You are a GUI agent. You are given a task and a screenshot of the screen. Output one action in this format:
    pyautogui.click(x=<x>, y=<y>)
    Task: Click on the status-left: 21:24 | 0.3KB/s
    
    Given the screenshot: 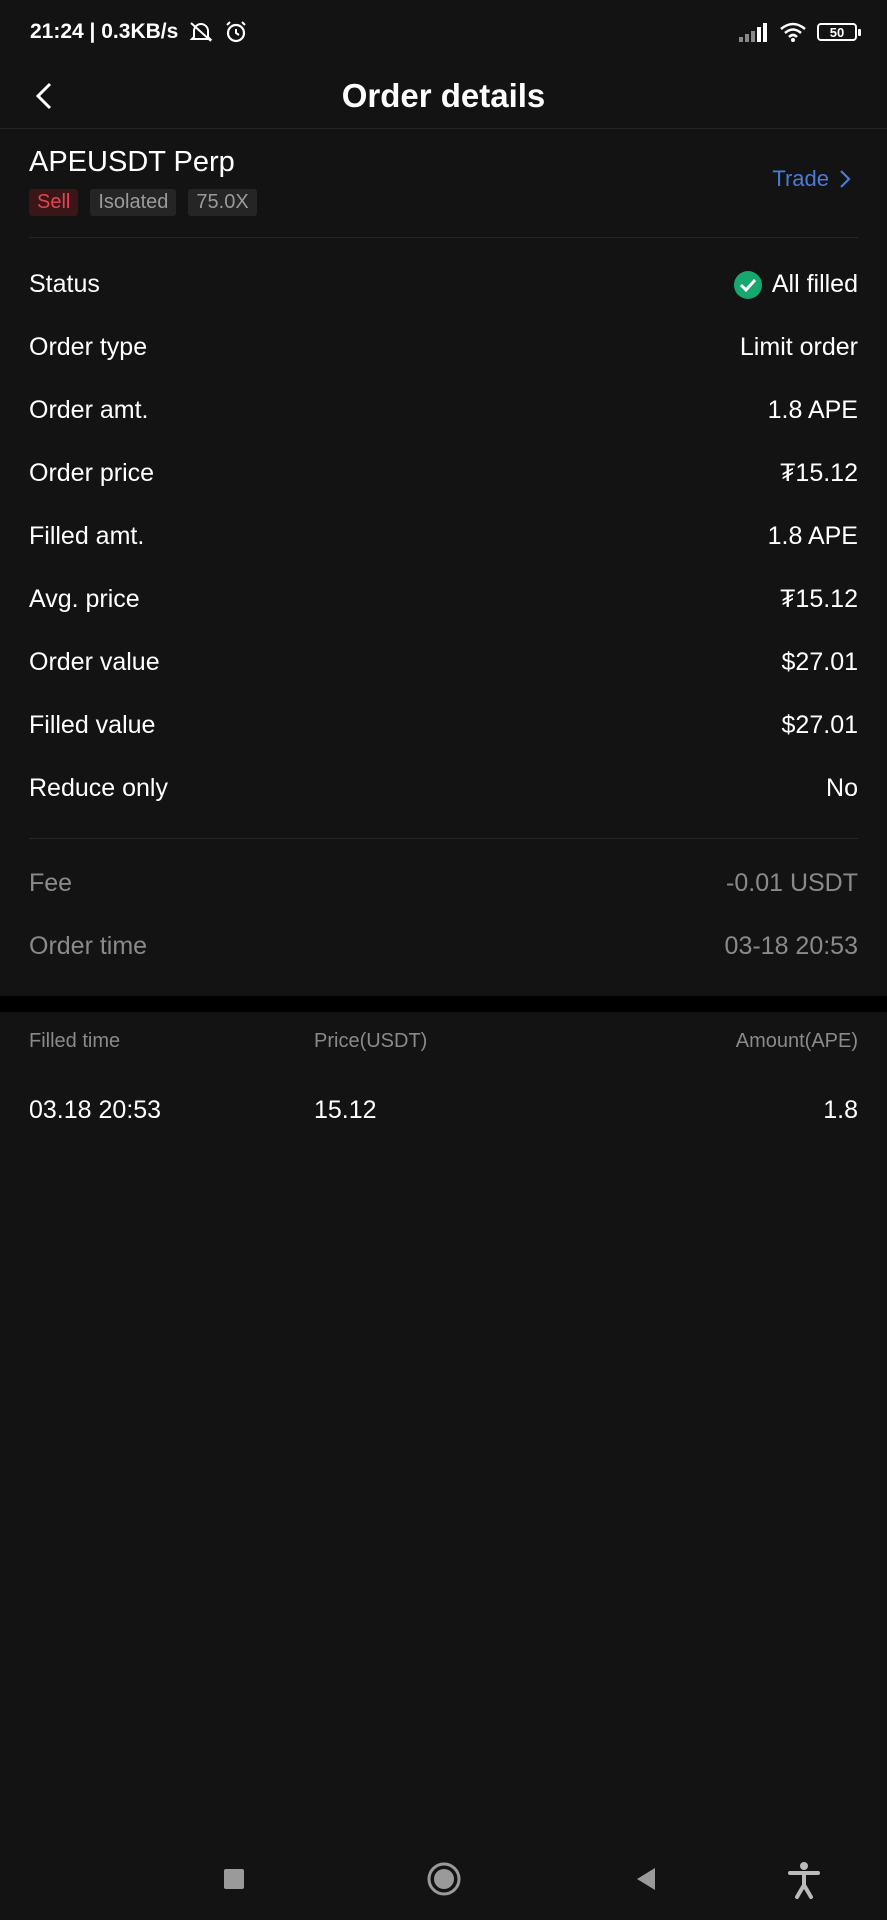 What is the action you would take?
    pyautogui.click(x=139, y=32)
    